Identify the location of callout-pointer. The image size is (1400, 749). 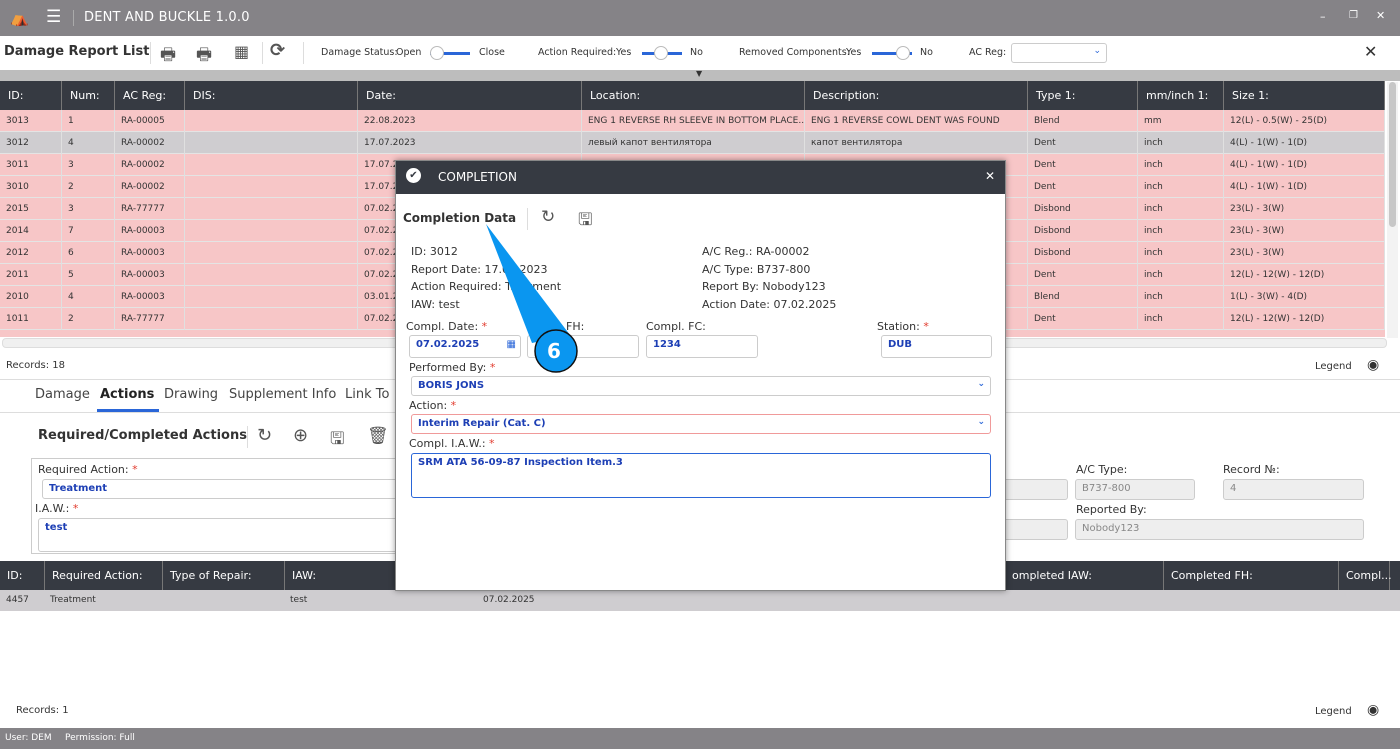
(532, 298).